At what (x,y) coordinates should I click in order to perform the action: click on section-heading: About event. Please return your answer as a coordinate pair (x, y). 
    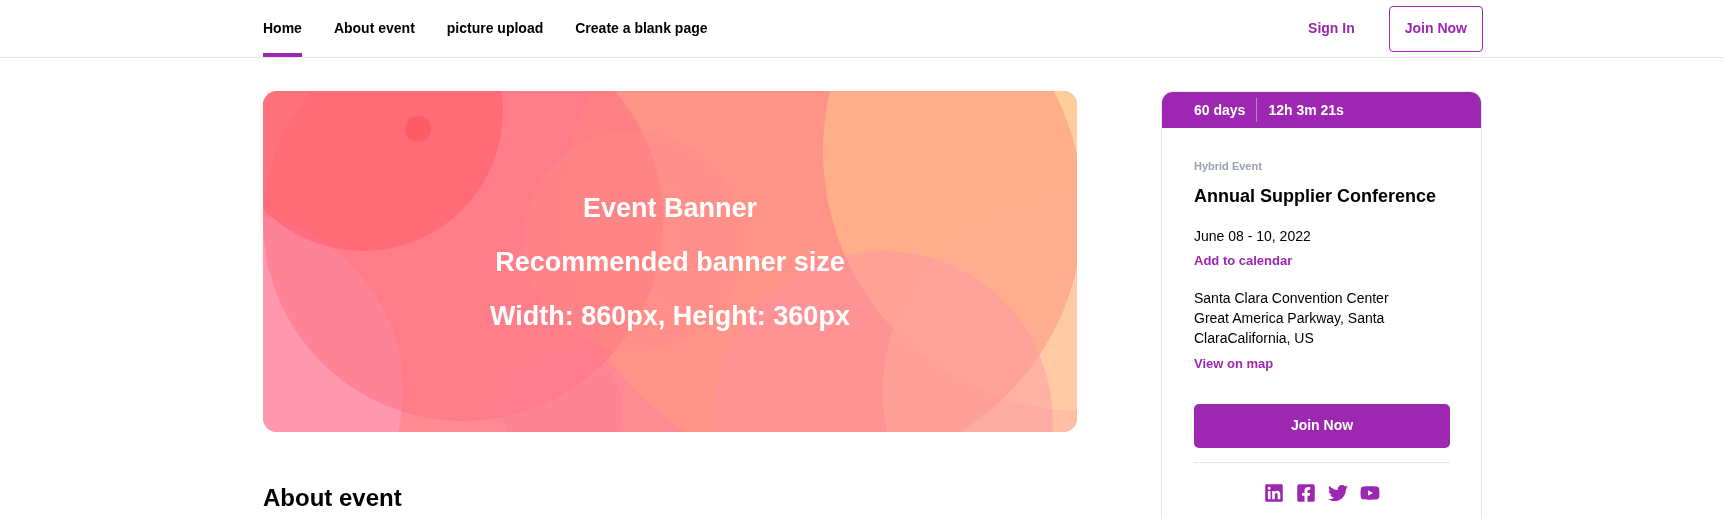
    Looking at the image, I should click on (333, 498).